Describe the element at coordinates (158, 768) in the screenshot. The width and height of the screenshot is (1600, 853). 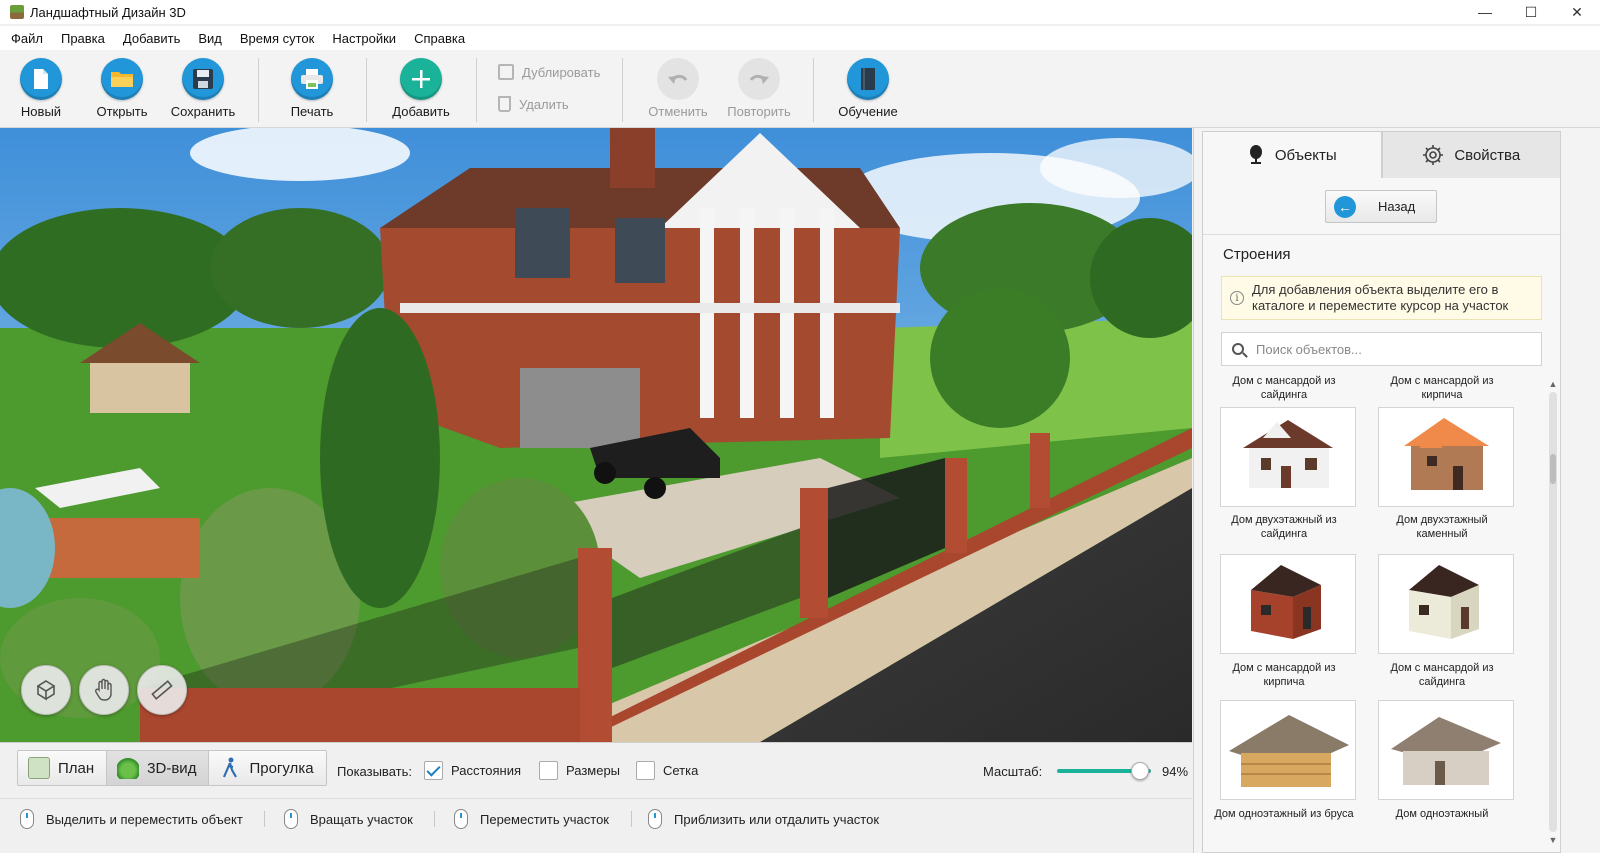
I see `3d-view-button: 3D-вид` at that location.